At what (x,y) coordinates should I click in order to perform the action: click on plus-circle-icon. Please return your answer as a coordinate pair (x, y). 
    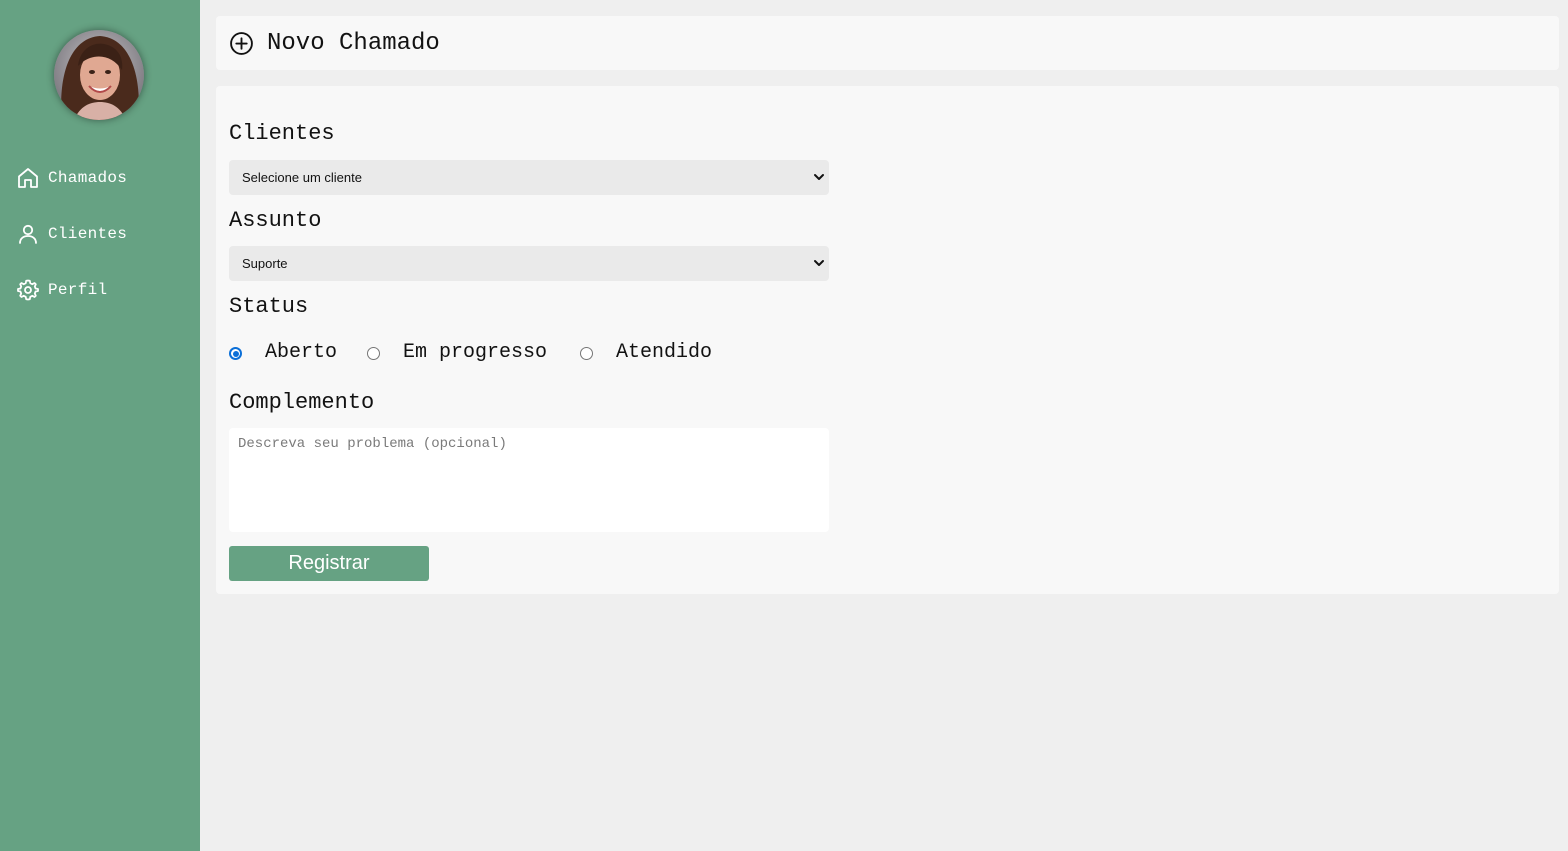
    Looking at the image, I should click on (241, 43).